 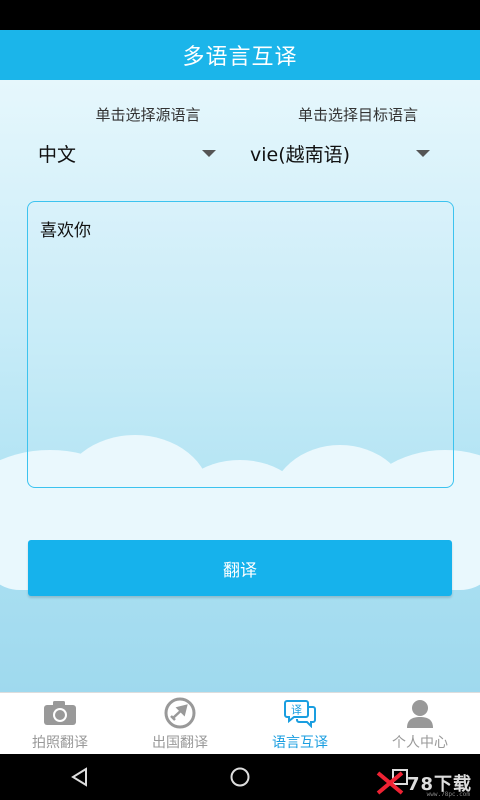 I want to click on source-language-select: 中文, so click(x=125, y=153).